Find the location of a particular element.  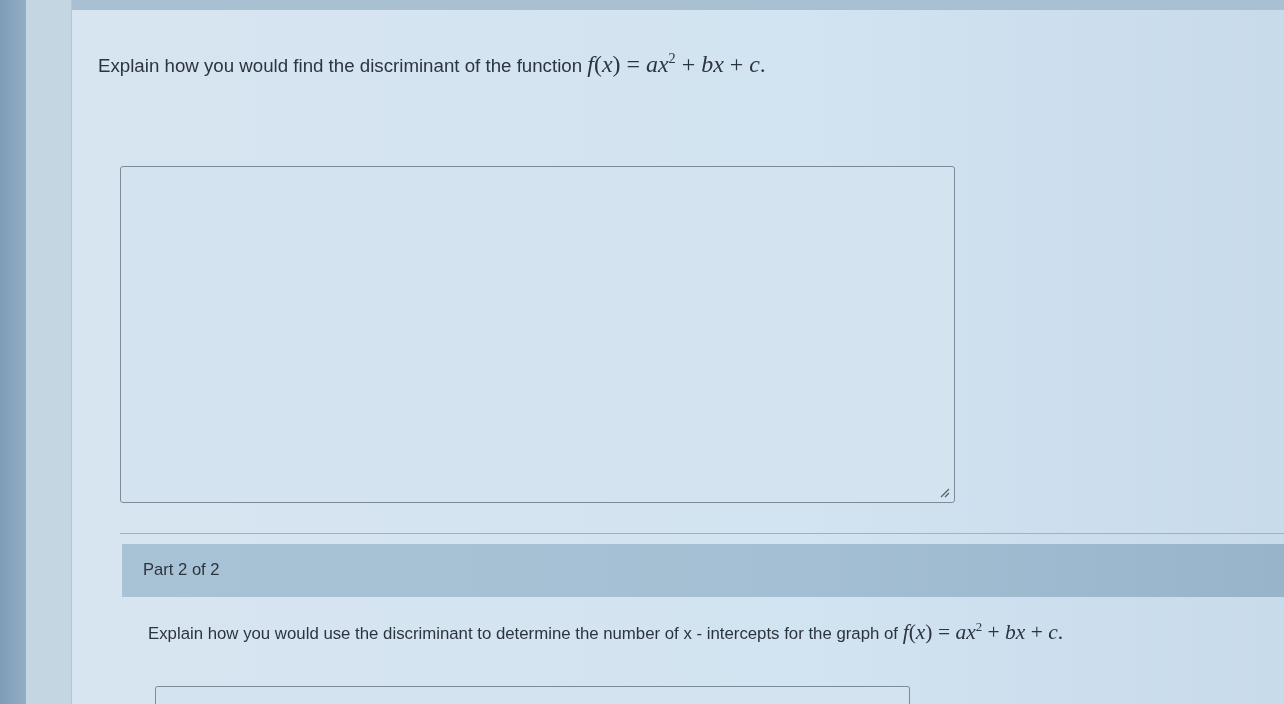

question-text: Explain how you would use the discriminant to determine the number of x - intercepts for the graph of f(x) = ax$^{2}$ + bx + c. is located at coordinates (606, 632).